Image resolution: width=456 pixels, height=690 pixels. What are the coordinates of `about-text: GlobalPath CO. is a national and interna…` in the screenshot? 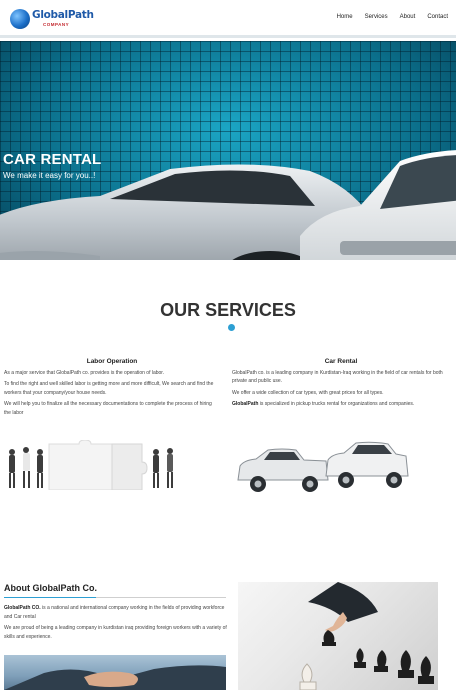 It's located at (116, 624).